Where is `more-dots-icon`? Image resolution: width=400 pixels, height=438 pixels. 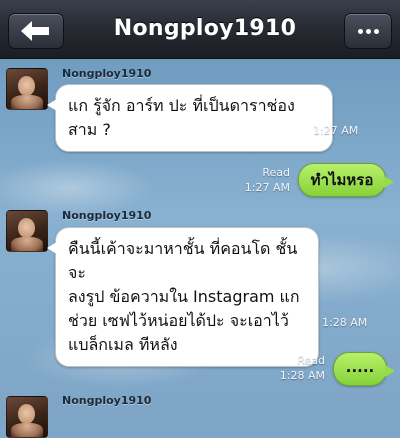
more-dots-icon is located at coordinates (360, 31).